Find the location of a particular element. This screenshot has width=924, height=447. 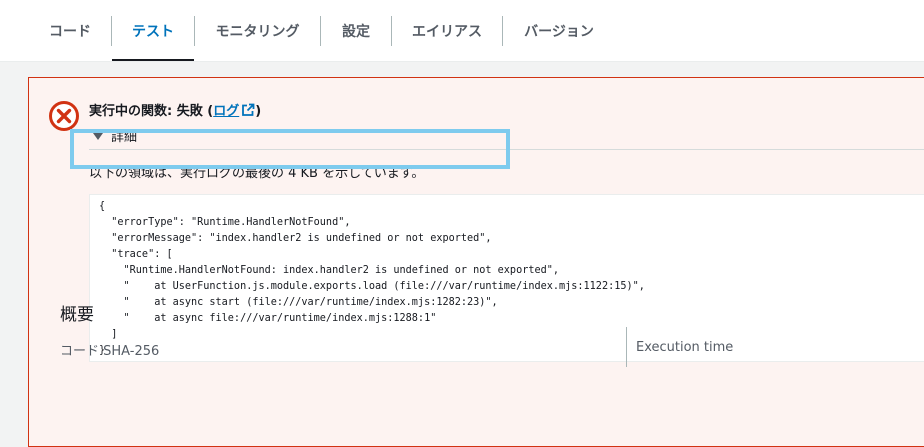

tab-monitoring: モニタリング is located at coordinates (257, 31).